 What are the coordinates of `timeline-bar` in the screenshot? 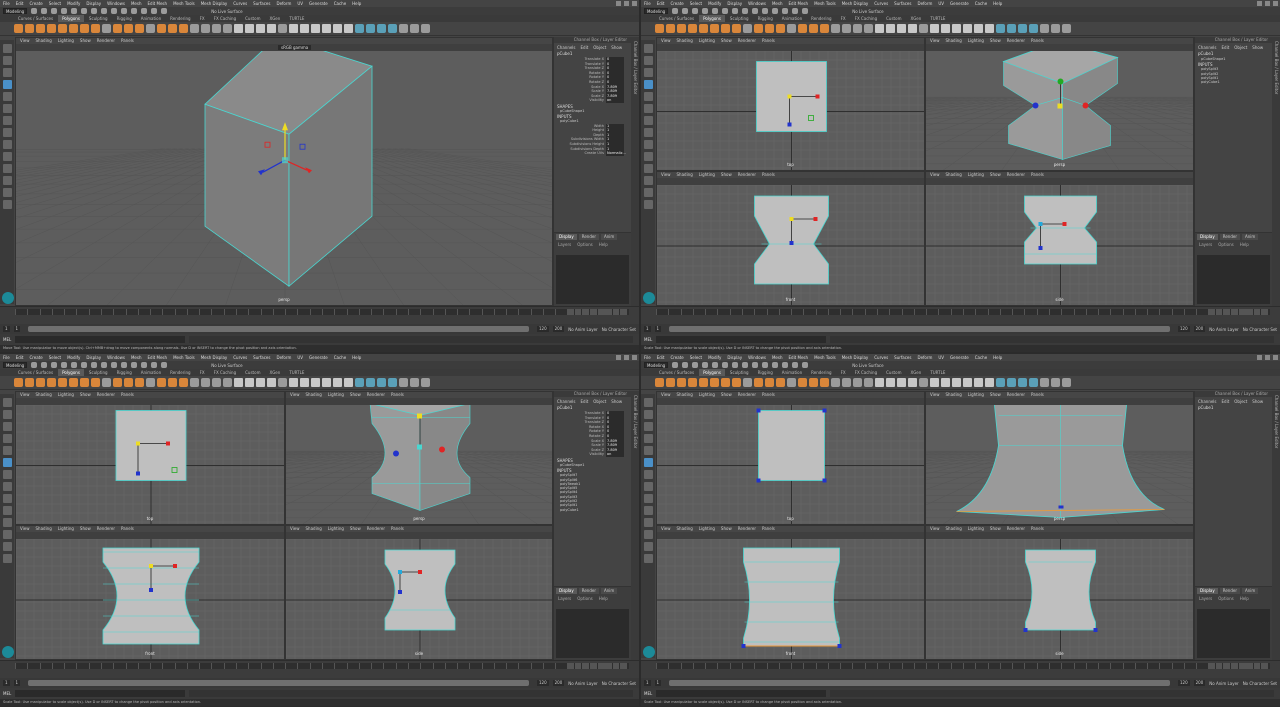 It's located at (963, 666).